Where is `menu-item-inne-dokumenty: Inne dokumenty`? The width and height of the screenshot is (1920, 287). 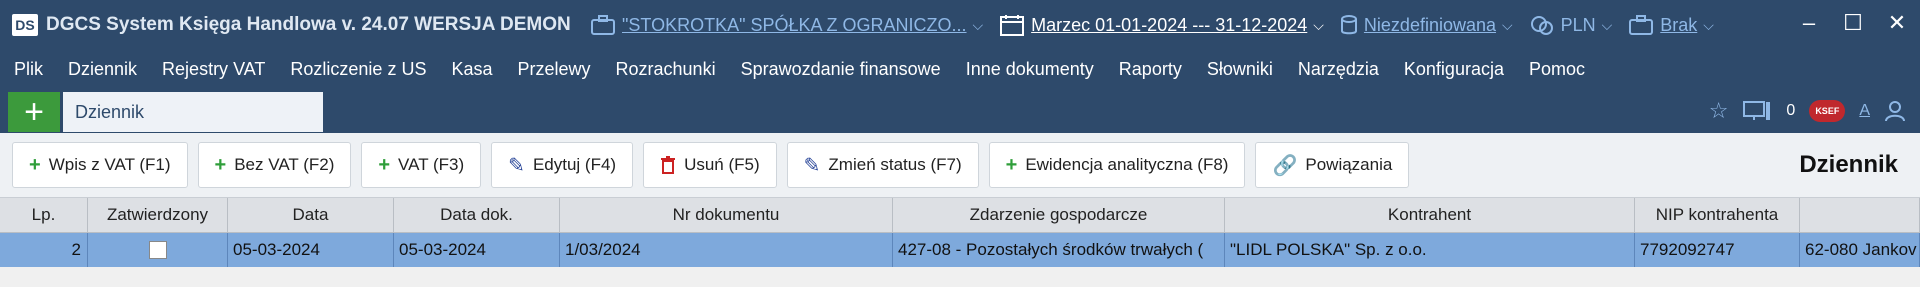
menu-item-inne-dokumenty: Inne dokumenty is located at coordinates (1030, 69).